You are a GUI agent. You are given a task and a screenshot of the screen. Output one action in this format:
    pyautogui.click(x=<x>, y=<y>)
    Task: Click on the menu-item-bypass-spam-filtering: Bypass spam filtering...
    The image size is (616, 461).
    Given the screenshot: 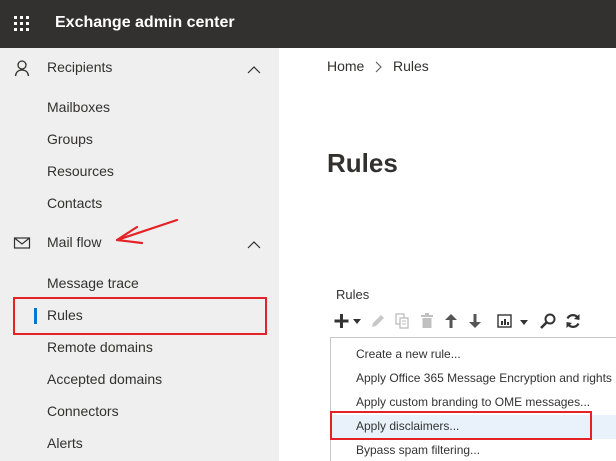 What is the action you would take?
    pyautogui.click(x=473, y=450)
    